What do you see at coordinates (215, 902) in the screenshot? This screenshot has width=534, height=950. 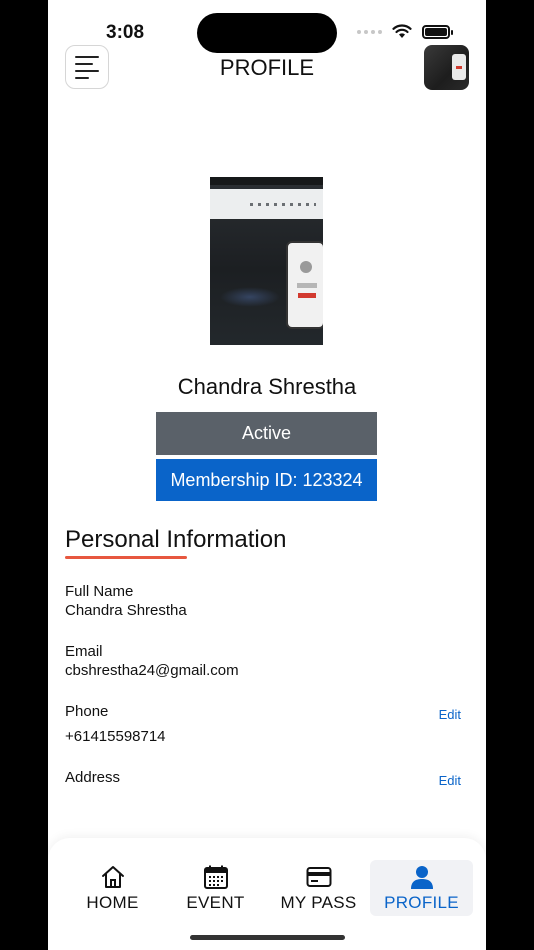 I see `tab-event-label: EVENT` at bounding box center [215, 902].